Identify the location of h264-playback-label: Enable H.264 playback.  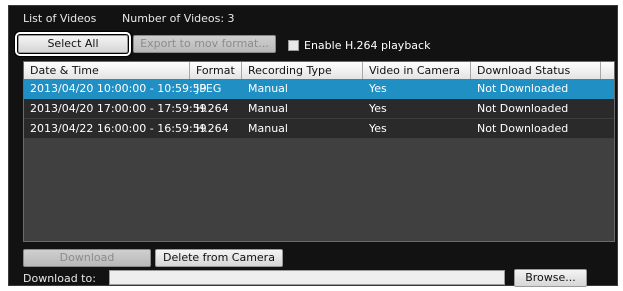
(367, 45).